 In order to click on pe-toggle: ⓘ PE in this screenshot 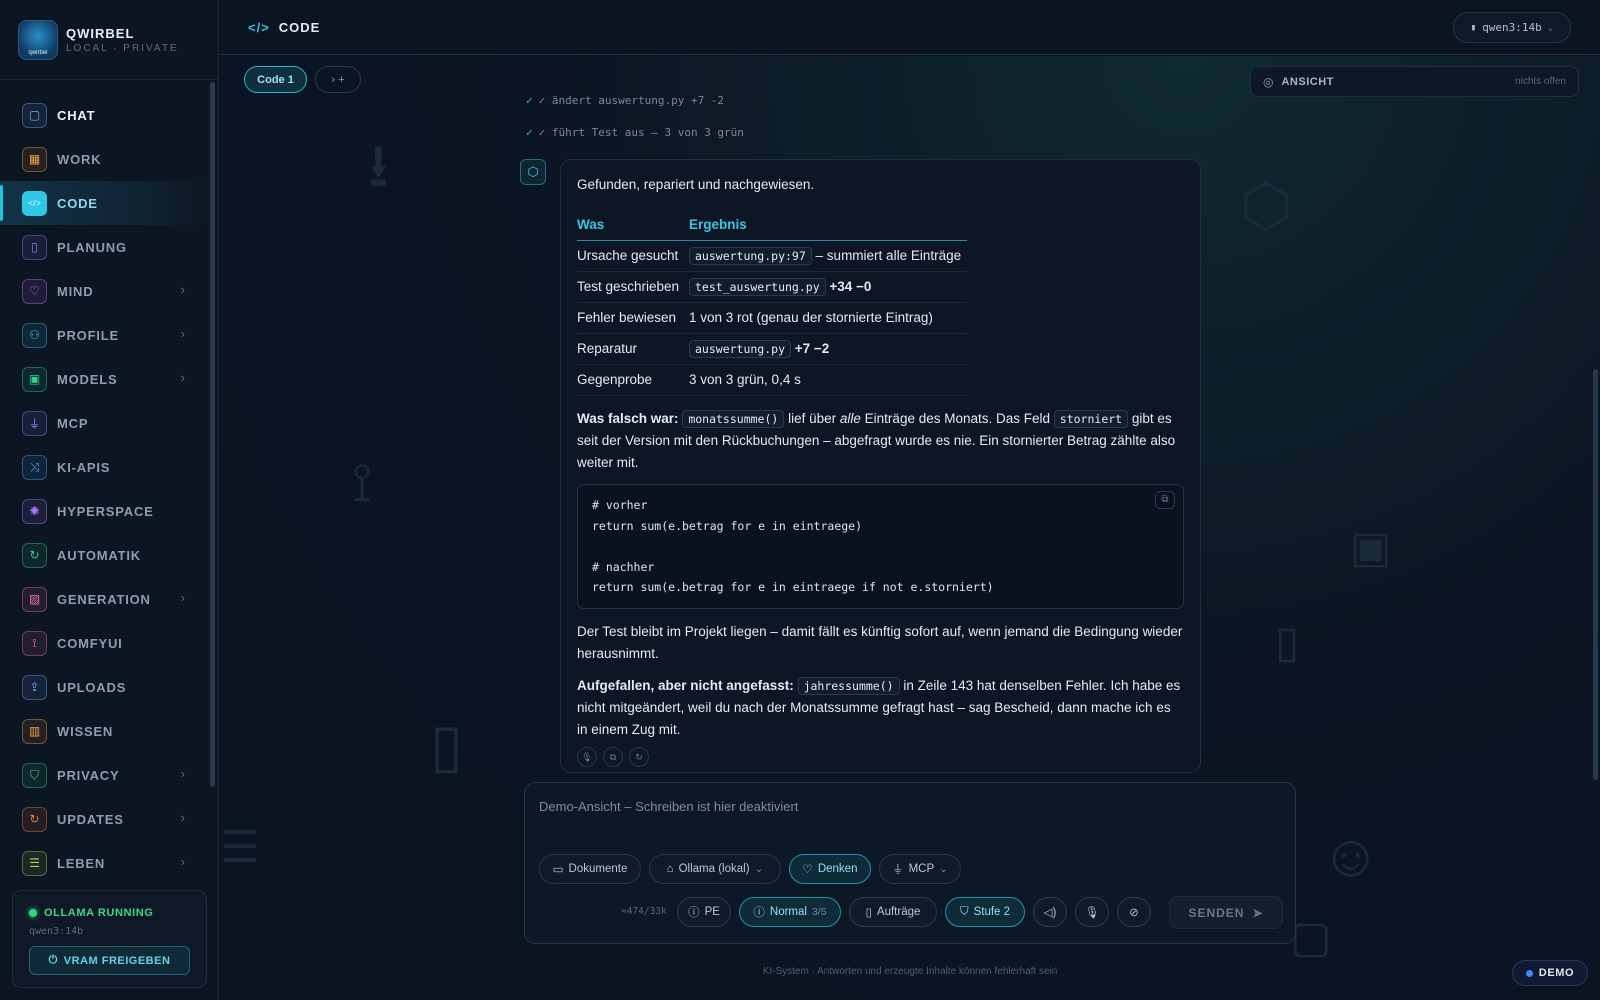, I will do `click(704, 912)`.